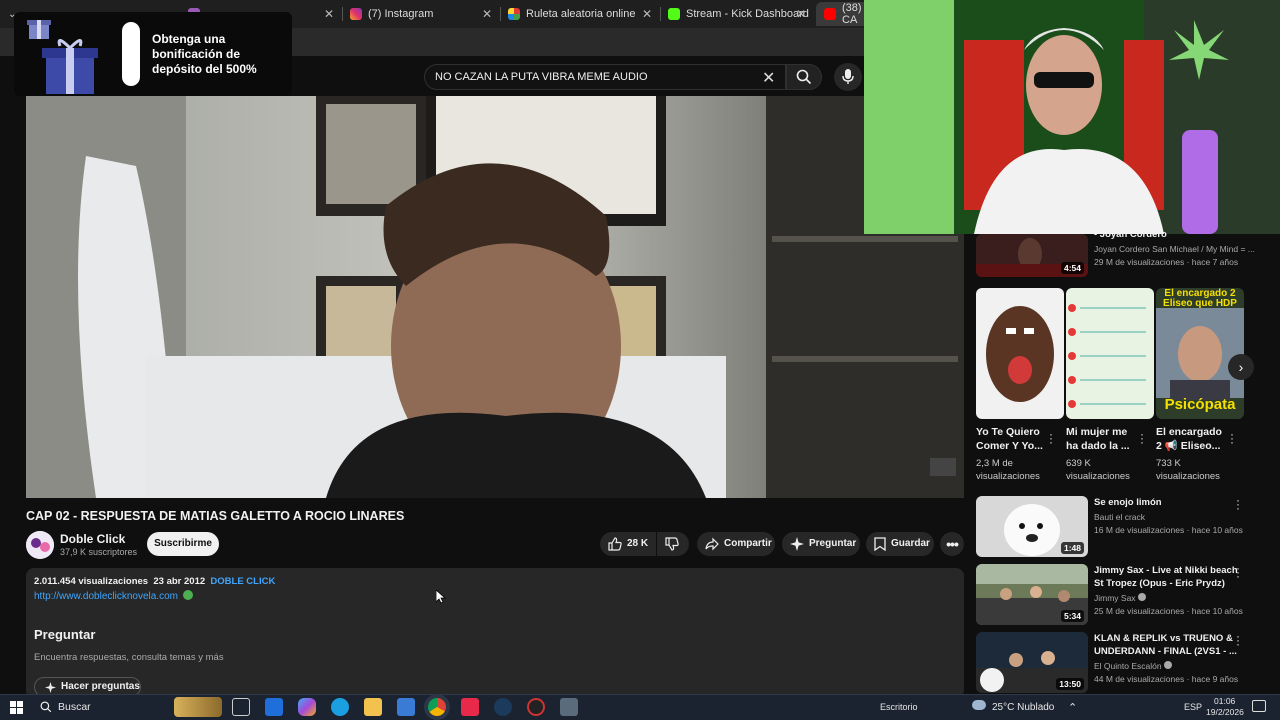 The height and width of the screenshot is (720, 1280). What do you see at coordinates (1130, 234) in the screenshot?
I see `related-video-title: - Joyan Cordero` at bounding box center [1130, 234].